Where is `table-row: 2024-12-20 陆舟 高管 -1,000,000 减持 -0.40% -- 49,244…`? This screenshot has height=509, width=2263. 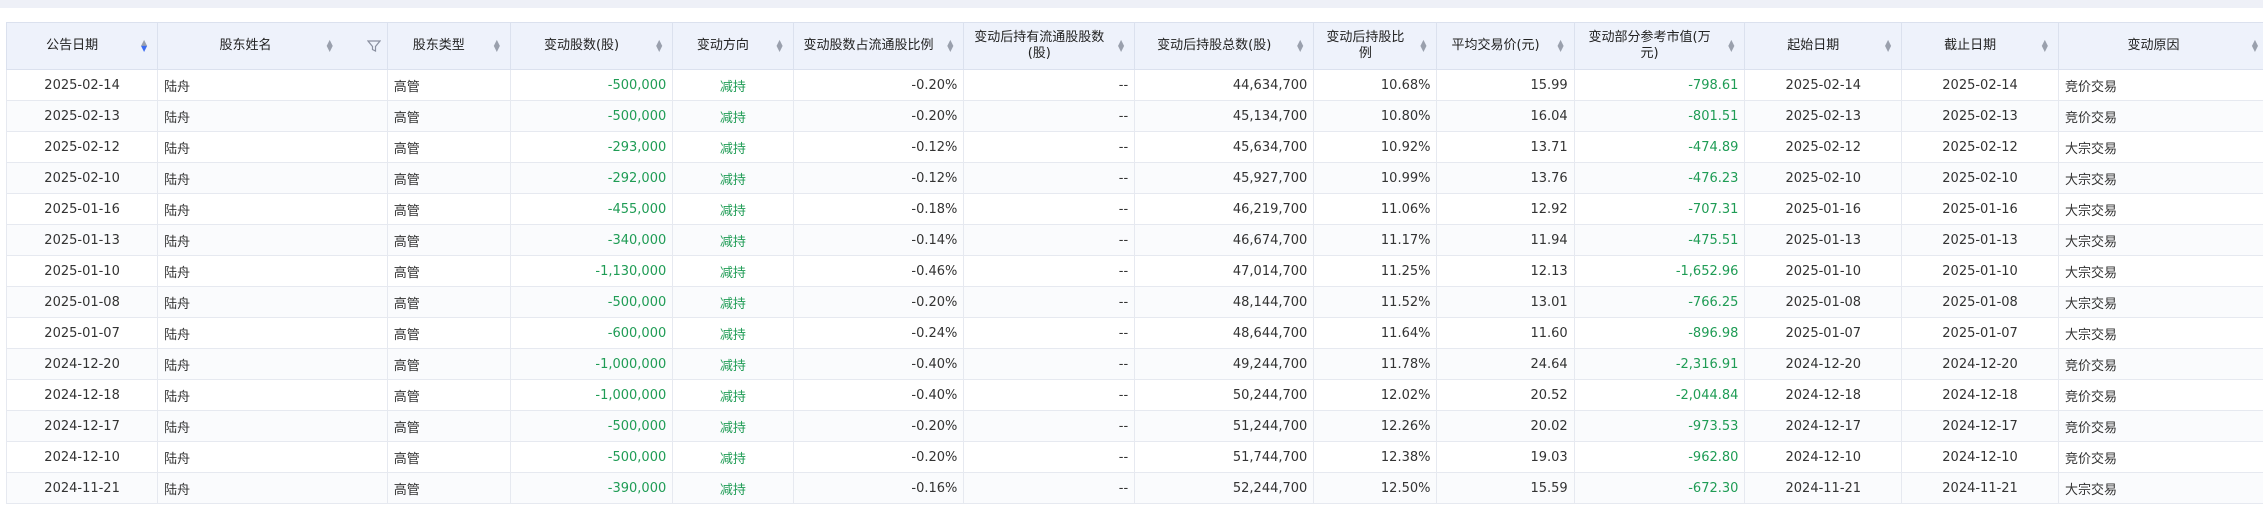
table-row: 2024-12-20 陆舟 高管 -1,000,000 减持 -0.40% -- 49,244… is located at coordinates (1134, 364).